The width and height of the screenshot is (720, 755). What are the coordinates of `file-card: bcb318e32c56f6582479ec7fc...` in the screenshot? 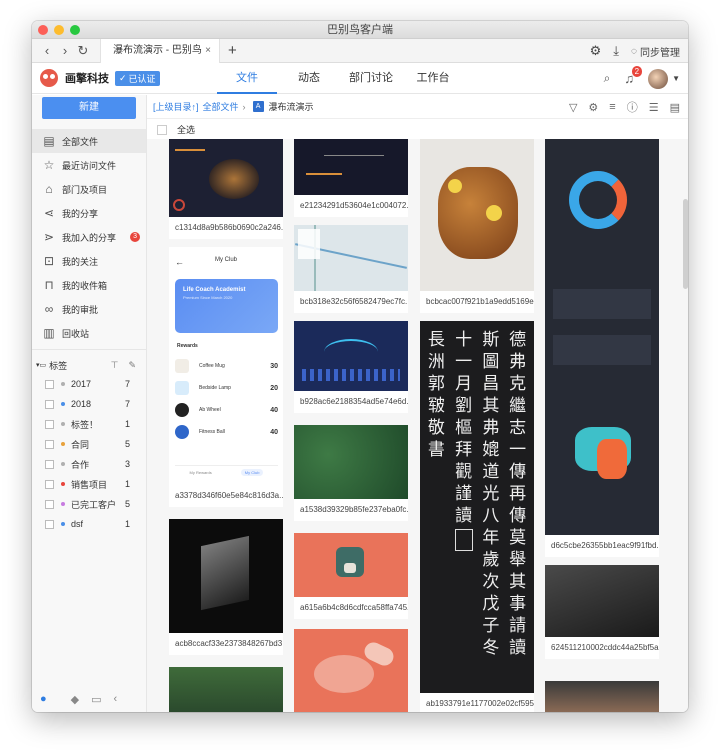 It's located at (351, 269).